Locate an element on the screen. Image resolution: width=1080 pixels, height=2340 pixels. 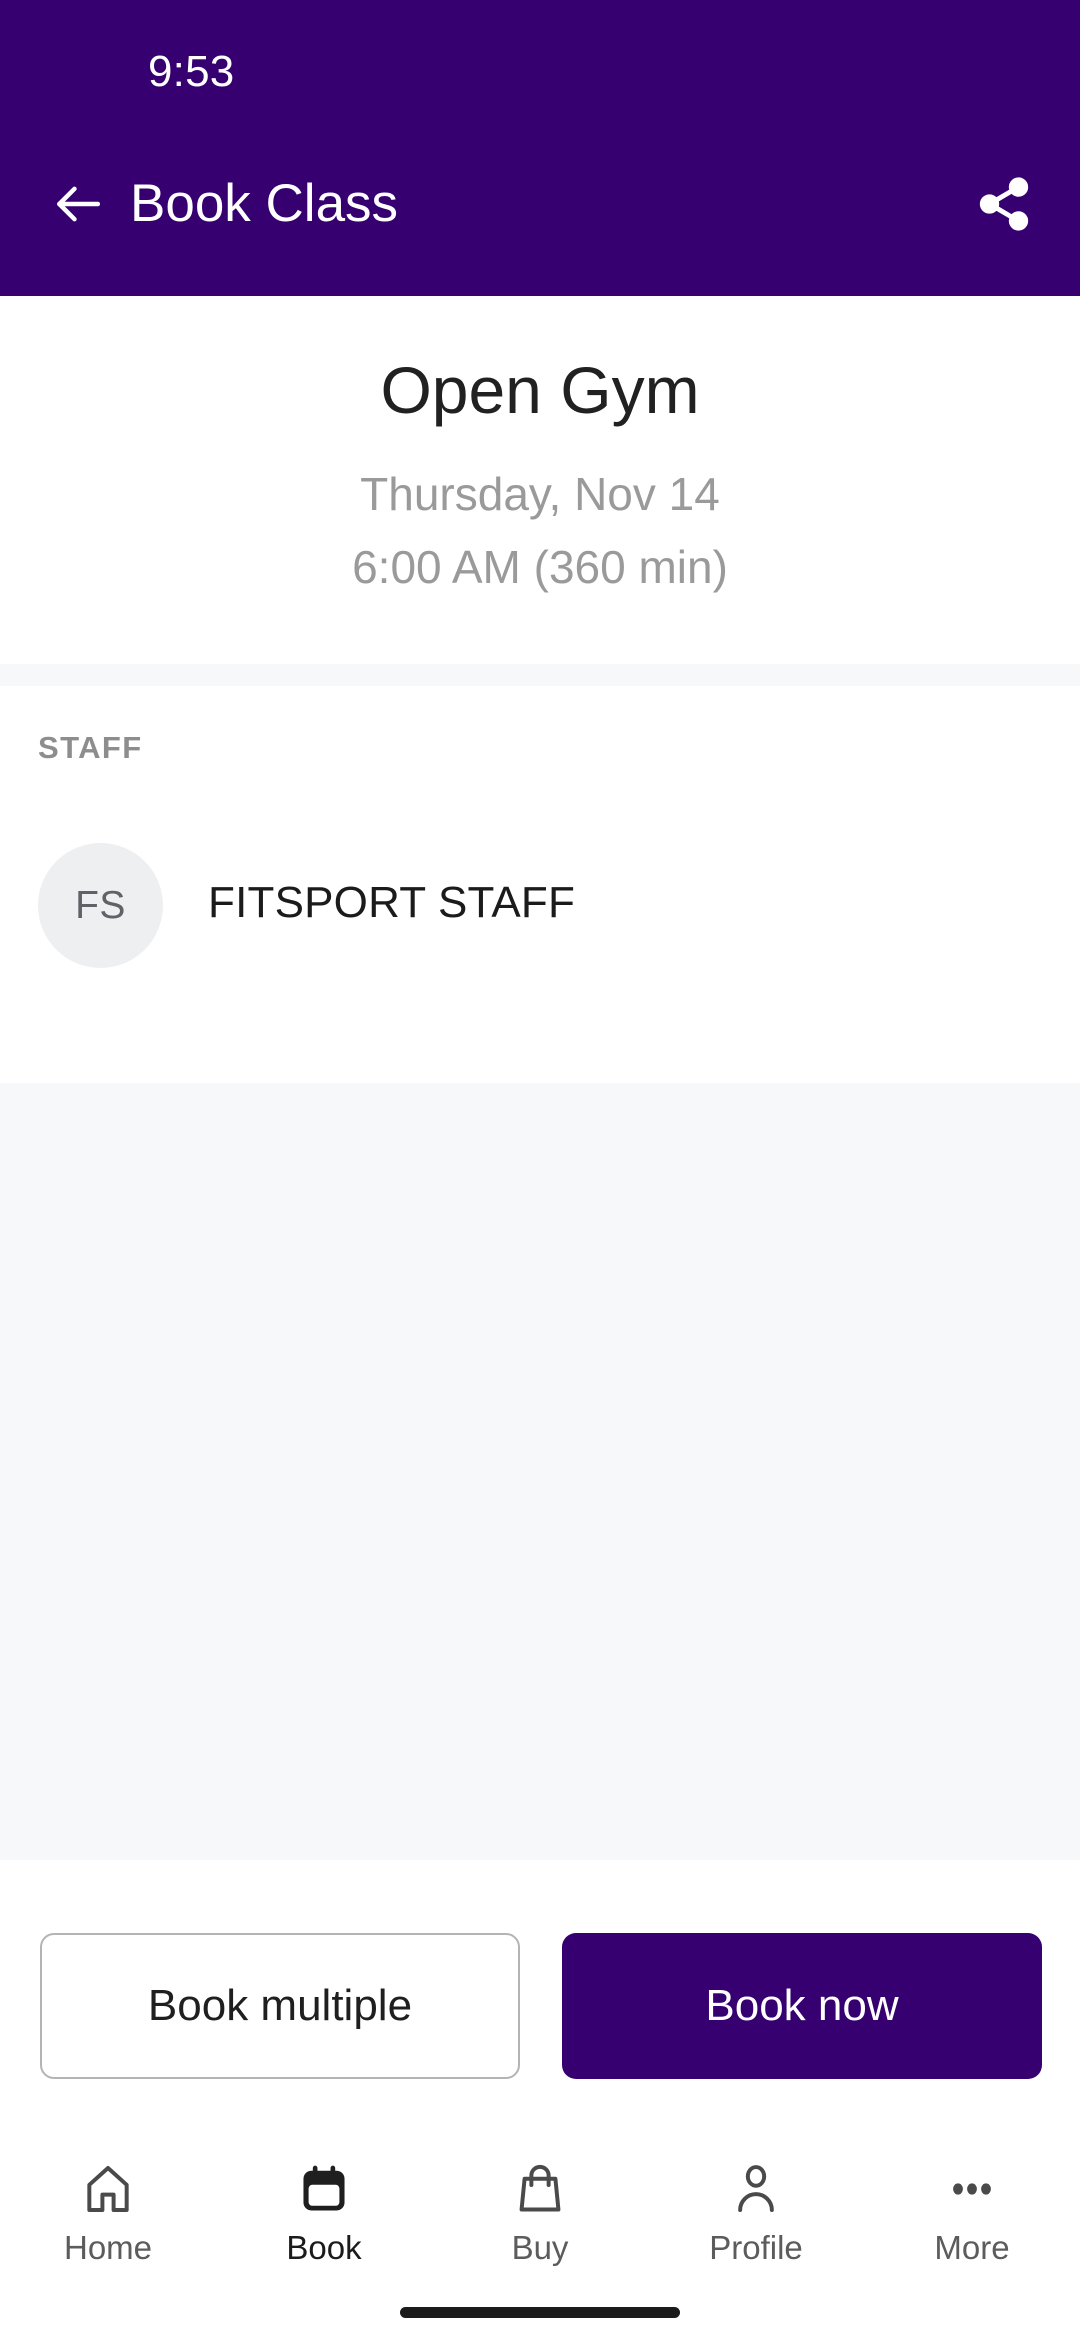
bottom-navigation: Home Book Buy Profile More is located at coordinates (540, 2239).